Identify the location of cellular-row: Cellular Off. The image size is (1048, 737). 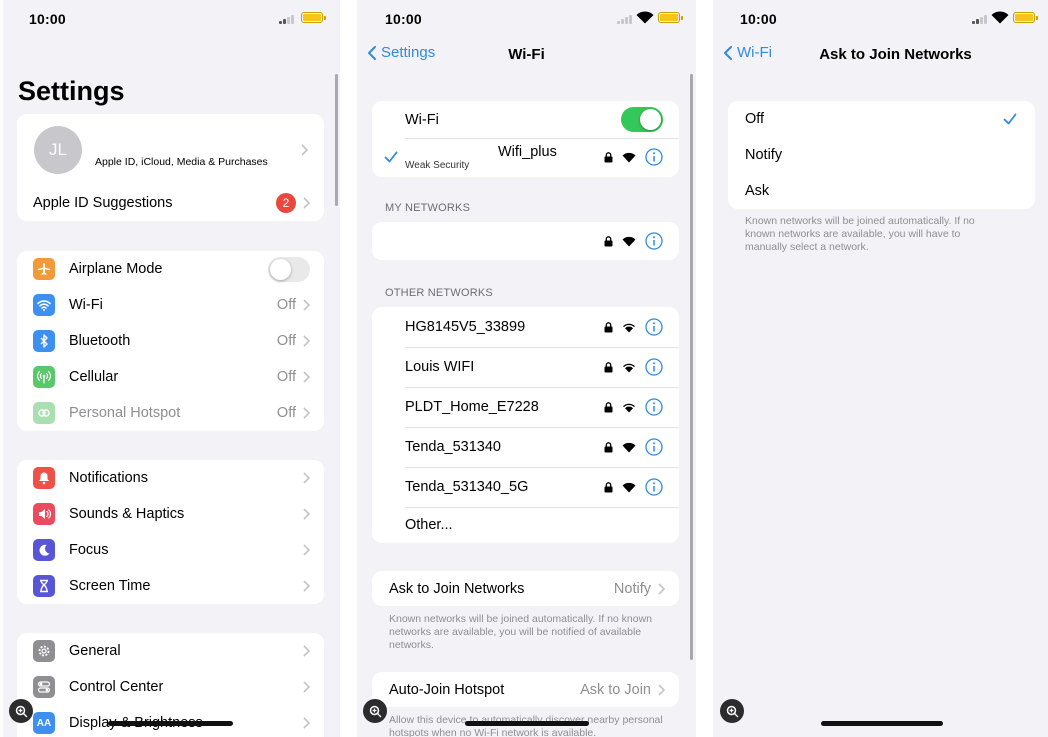
(170, 377).